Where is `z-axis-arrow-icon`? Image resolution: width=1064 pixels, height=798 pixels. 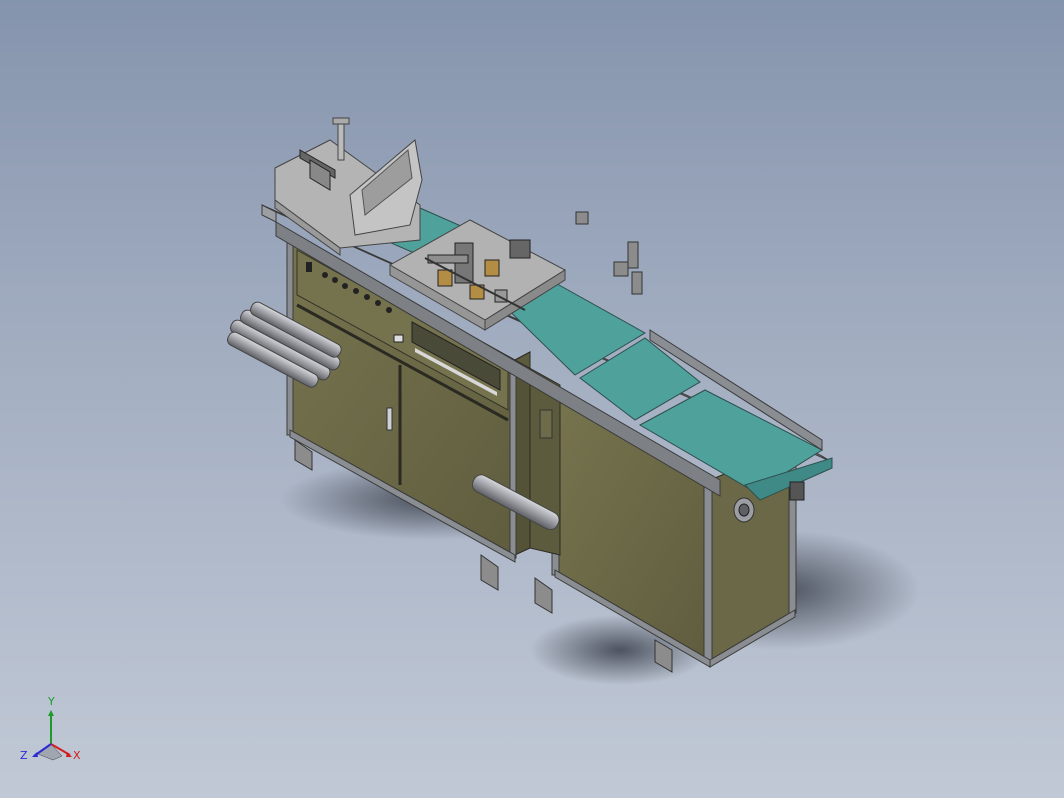 z-axis-arrow-icon is located at coordinates (35, 754).